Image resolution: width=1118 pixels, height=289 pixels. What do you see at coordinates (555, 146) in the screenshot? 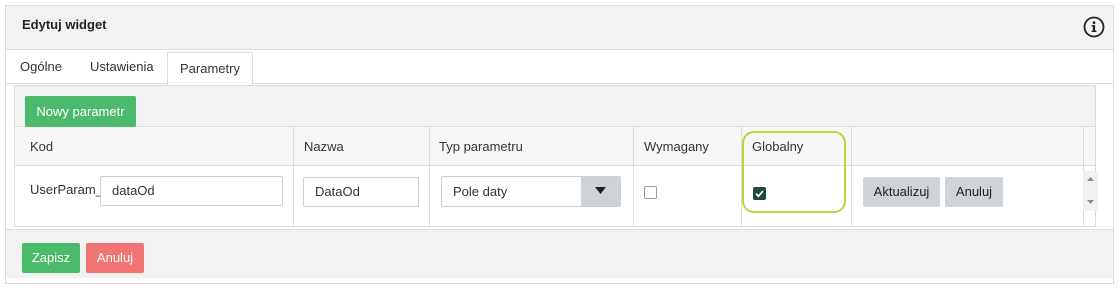
I see `grid-header` at bounding box center [555, 146].